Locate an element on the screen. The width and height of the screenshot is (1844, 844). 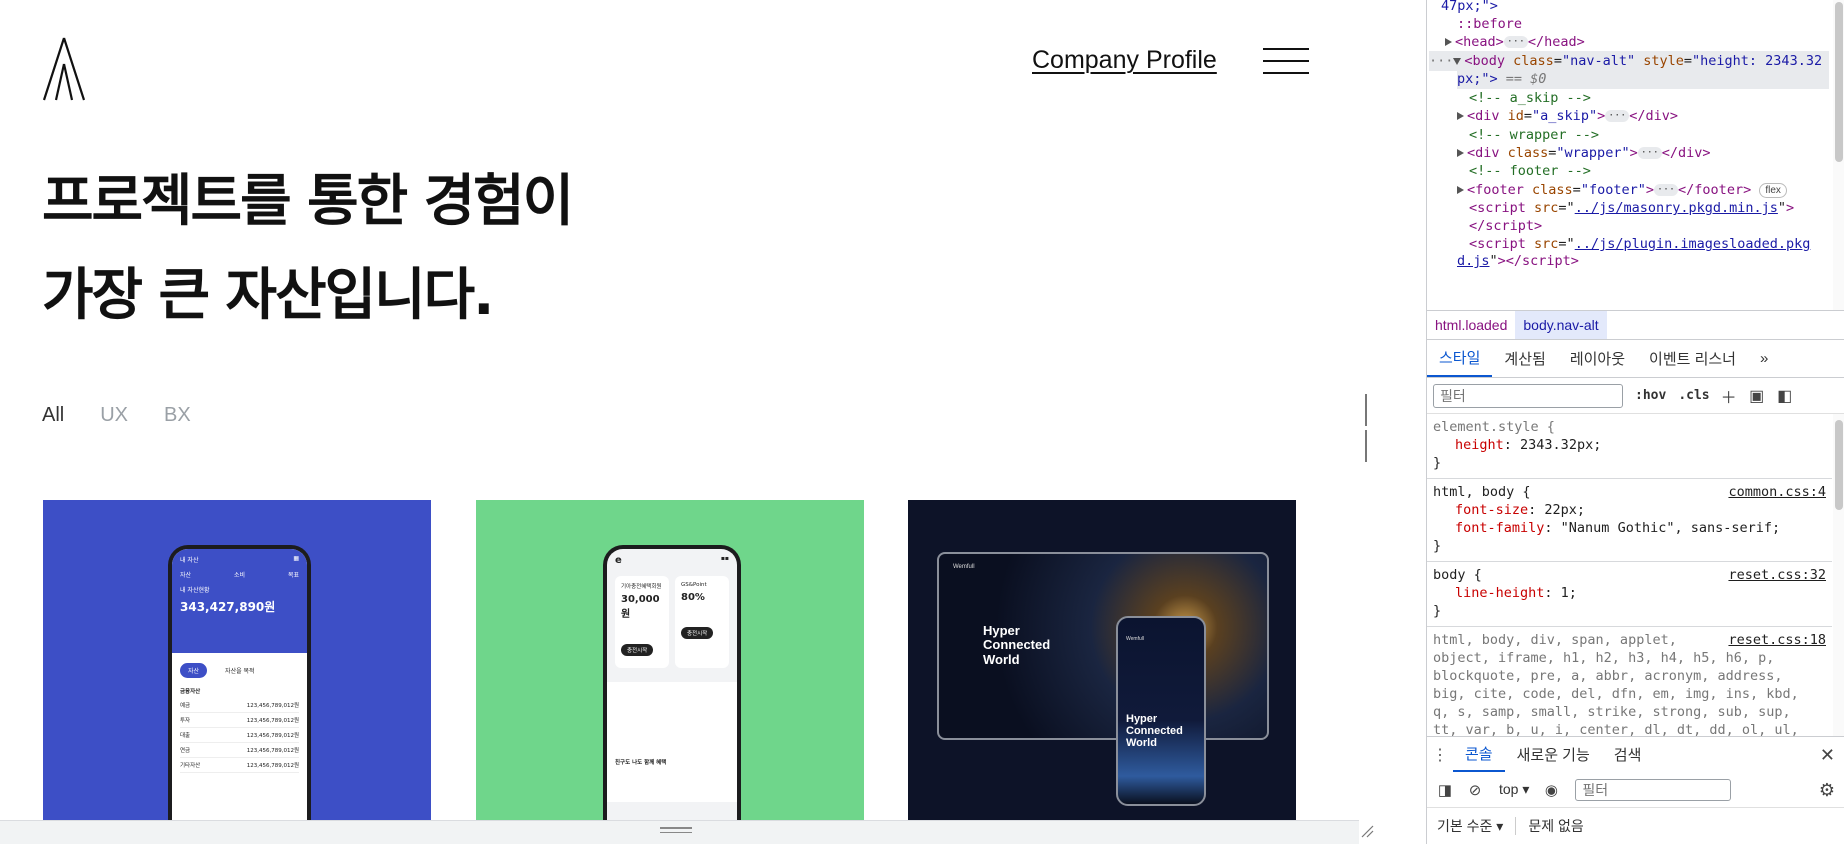
toggle-sidebar-icon: ◧ is located at coordinates (1785, 396).